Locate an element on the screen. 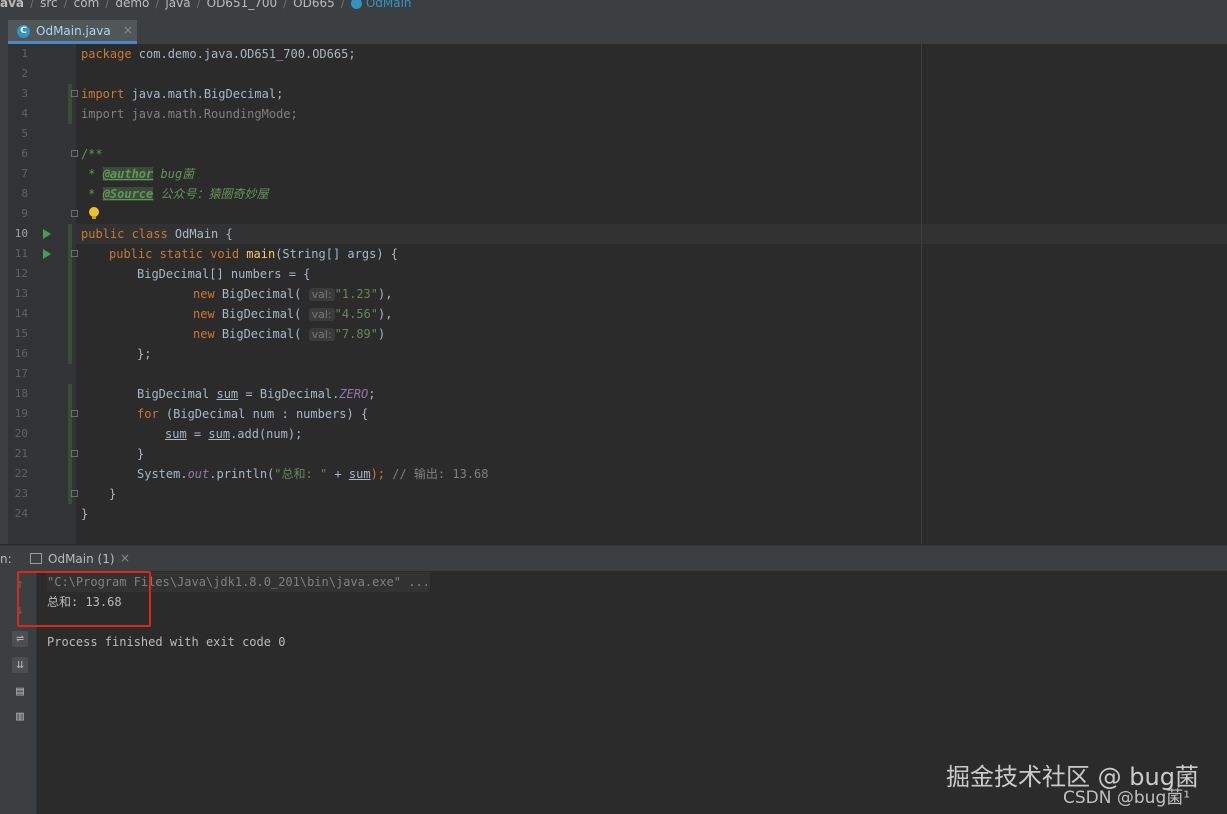  code-line-11: public static void main(String[] args) { is located at coordinates (254, 254).